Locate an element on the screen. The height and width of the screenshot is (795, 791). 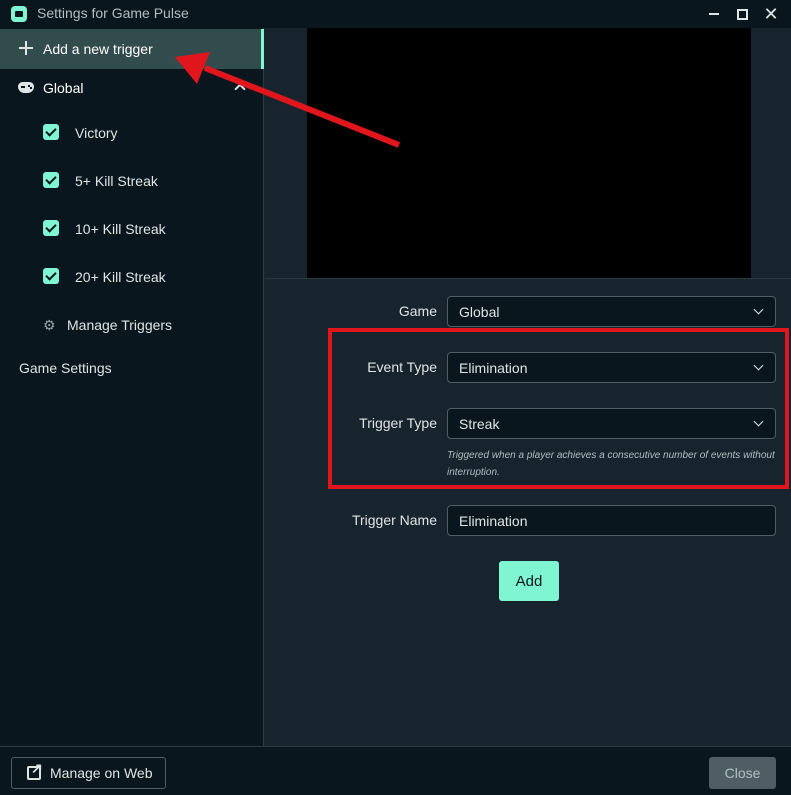
window-title: Settings for Game Pulse is located at coordinates (113, 13).